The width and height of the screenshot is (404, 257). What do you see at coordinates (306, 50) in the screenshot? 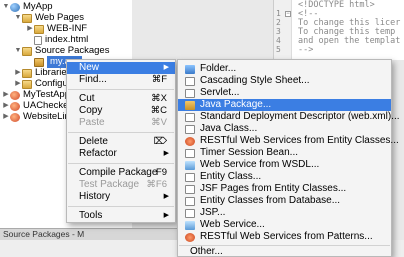
I see `code-line: -->` at bounding box center [306, 50].